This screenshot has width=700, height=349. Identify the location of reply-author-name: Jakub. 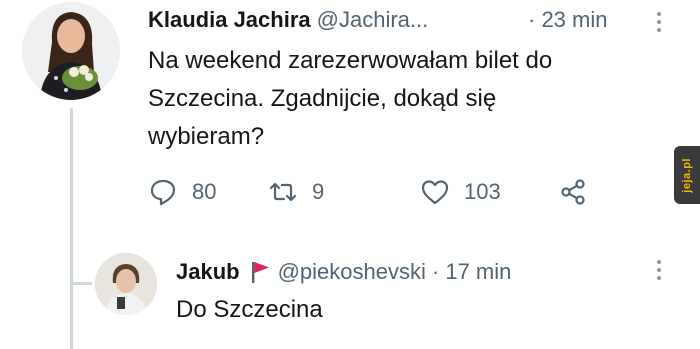
(208, 272).